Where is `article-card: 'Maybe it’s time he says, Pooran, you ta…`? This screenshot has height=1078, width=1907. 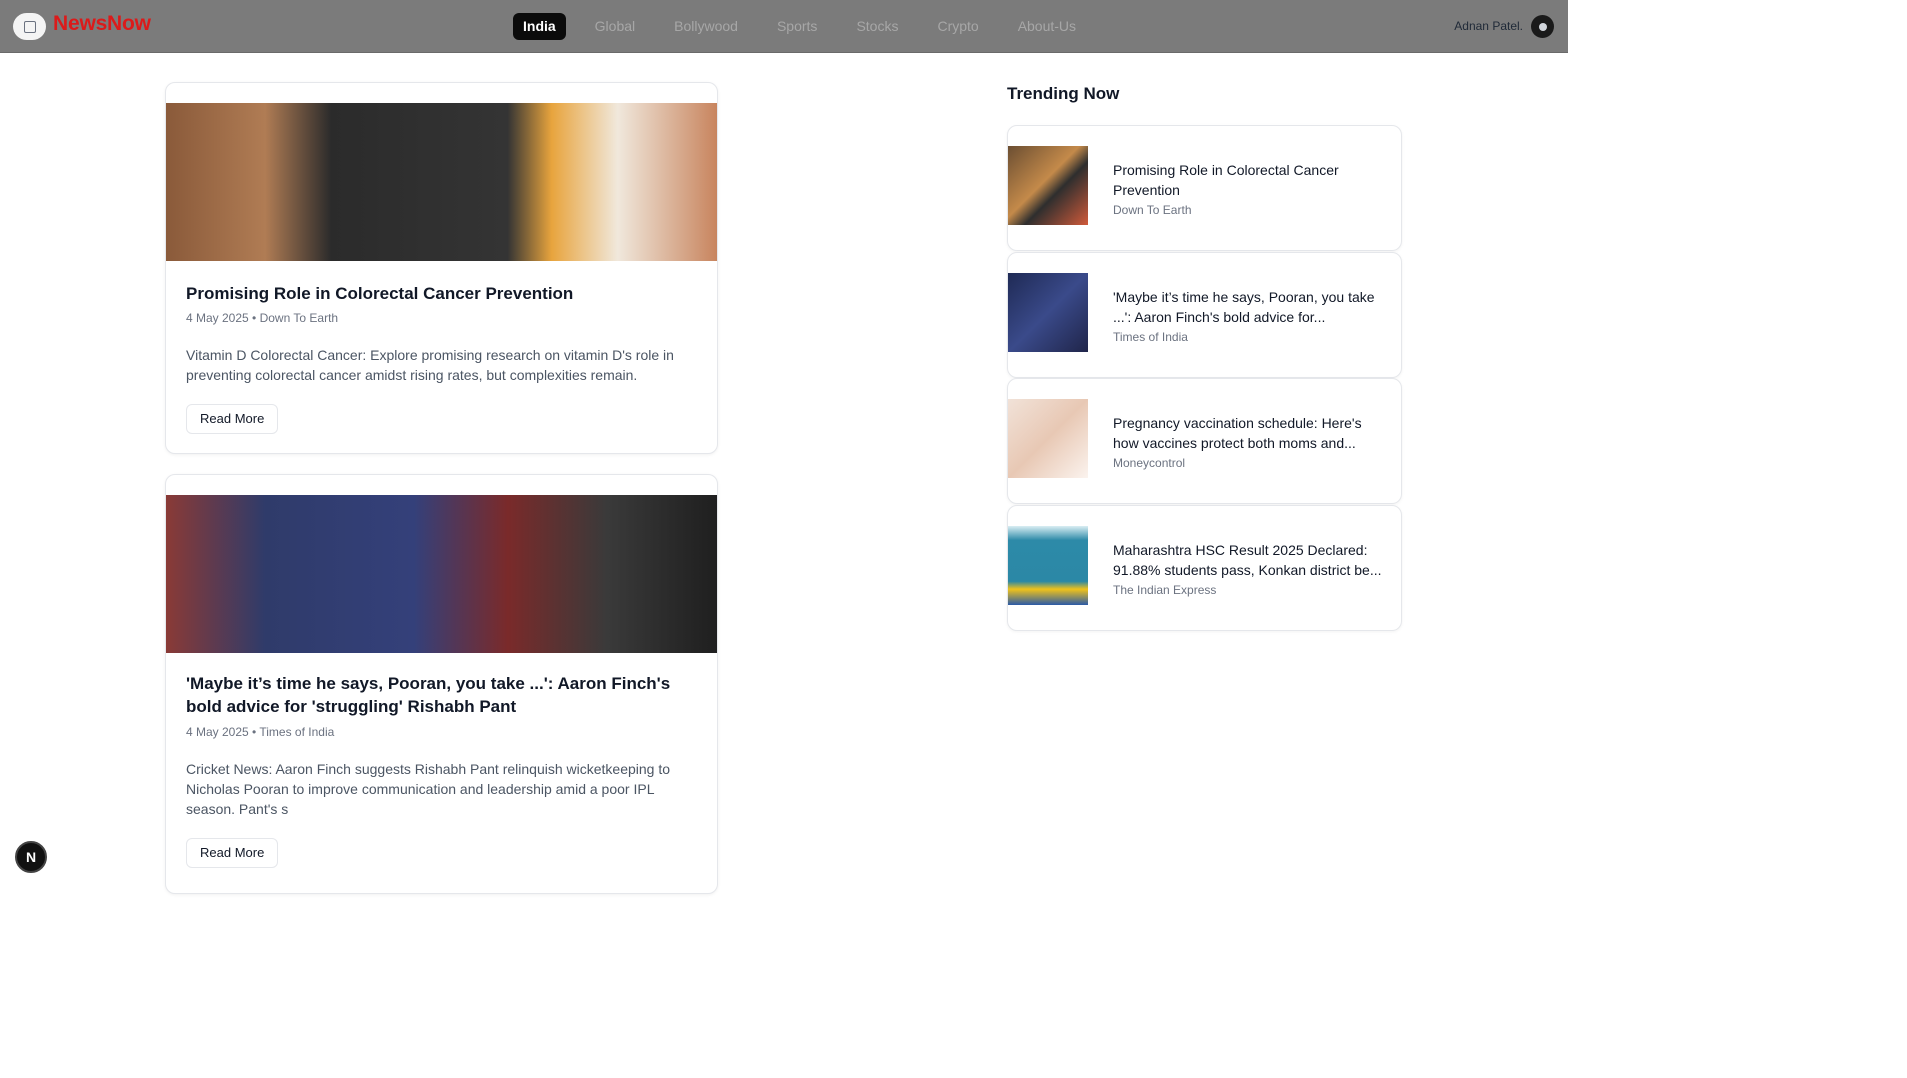
article-card: 'Maybe it’s time he says, Pooran, you ta… is located at coordinates (441, 684).